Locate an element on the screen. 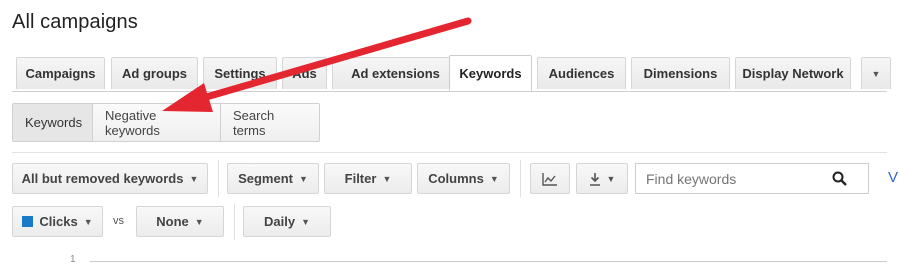 This screenshot has width=899, height=265. metric2-dropdown: None ▼ is located at coordinates (180, 221).